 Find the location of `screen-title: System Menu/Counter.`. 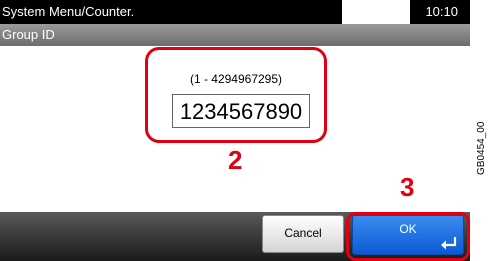

screen-title: System Menu/Counter. is located at coordinates (171, 12).